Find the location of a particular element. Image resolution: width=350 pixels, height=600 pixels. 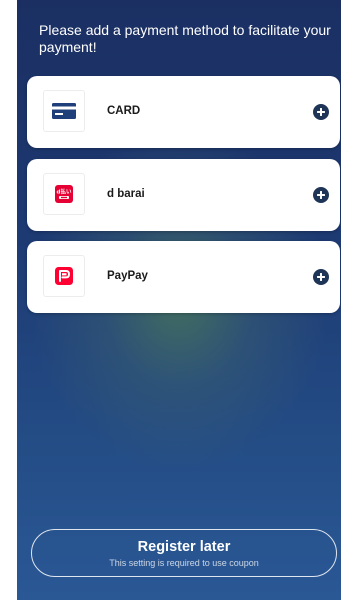

credit-card-icon is located at coordinates (64, 111).